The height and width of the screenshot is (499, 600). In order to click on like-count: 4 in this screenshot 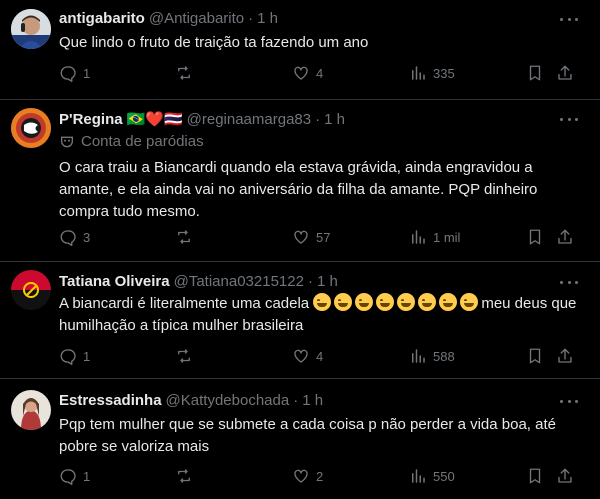, I will do `click(320, 356)`.